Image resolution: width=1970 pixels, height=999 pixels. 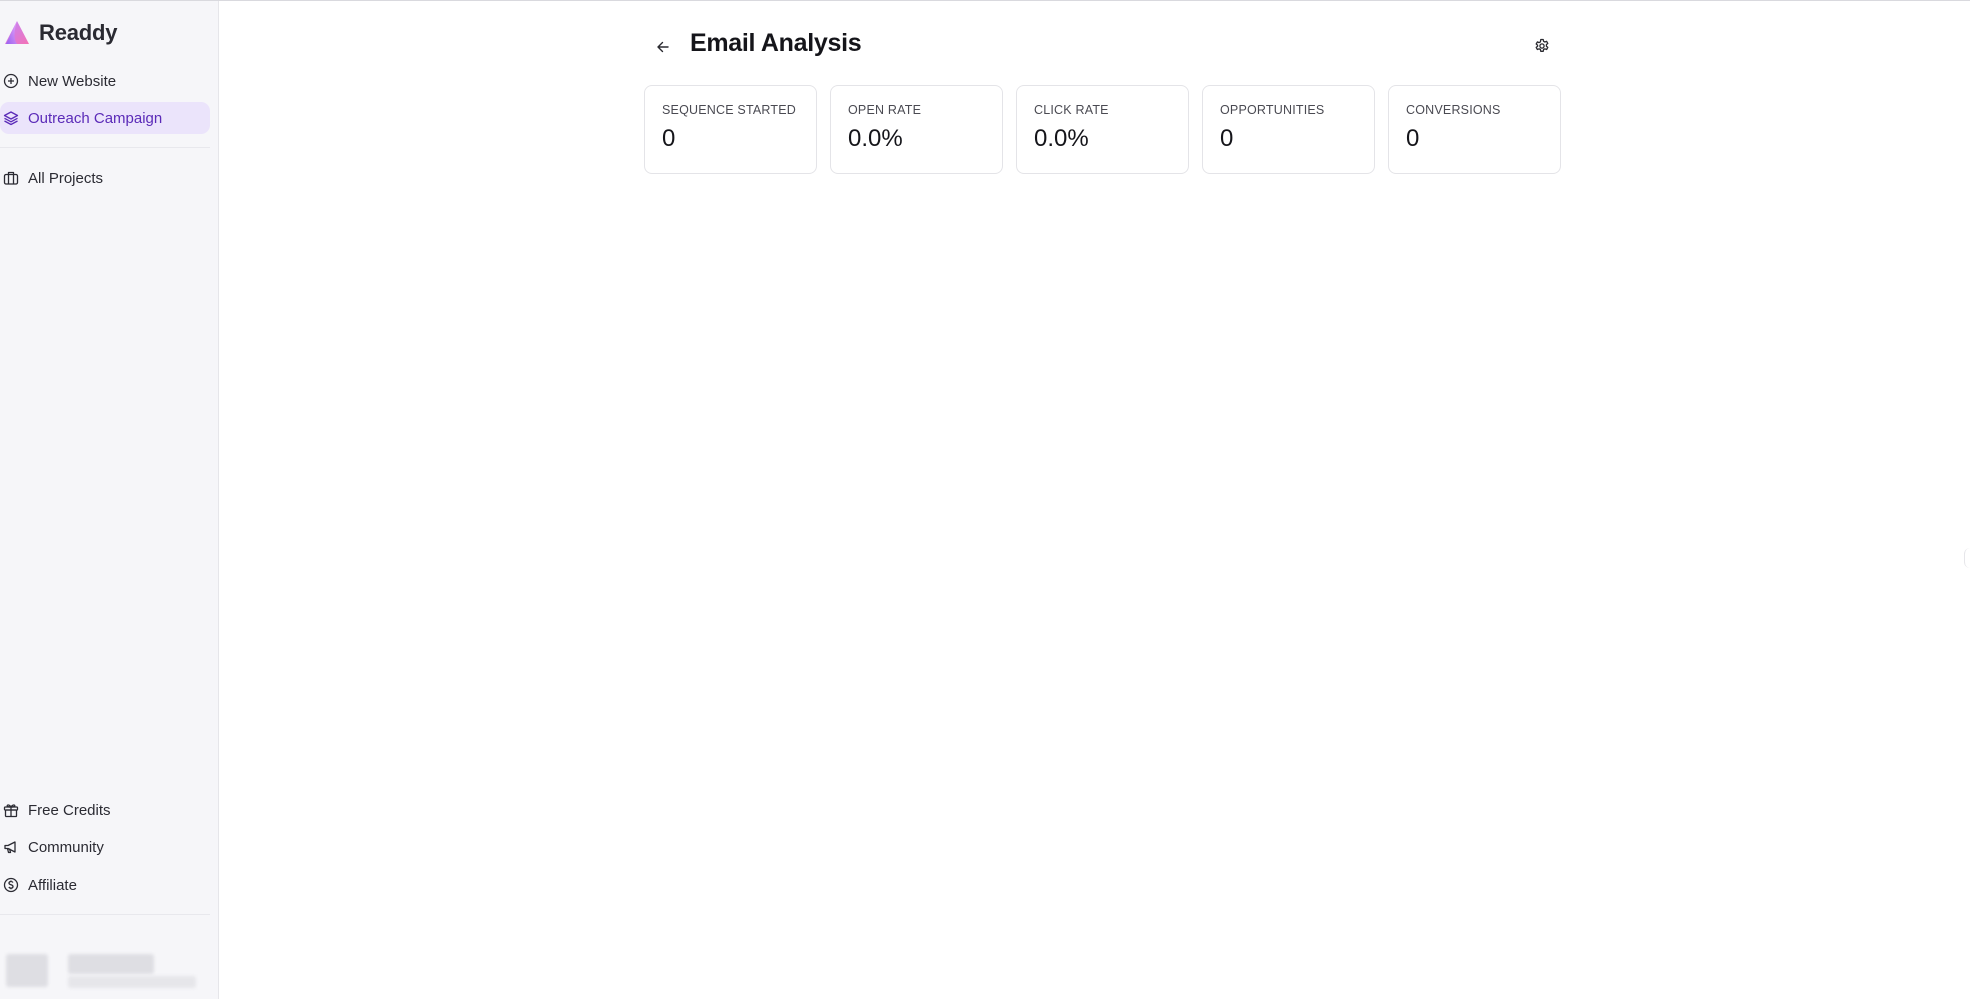 What do you see at coordinates (10, 847) in the screenshot?
I see `megaphone-icon` at bounding box center [10, 847].